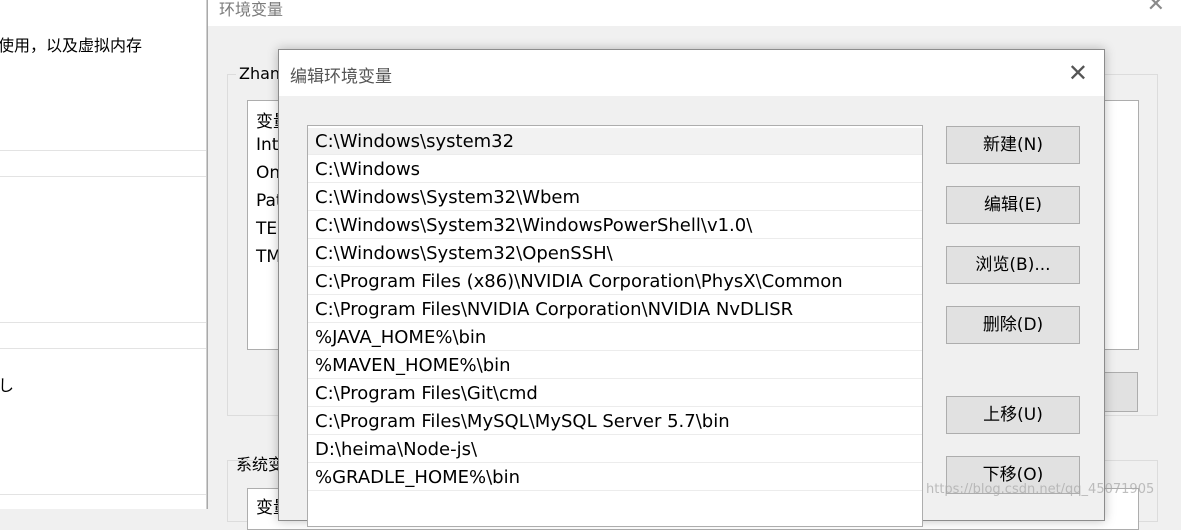 The height and width of the screenshot is (530, 1181). Describe the element at coordinates (615, 365) in the screenshot. I see `path-item: %MAVEN_HOME%\bin` at that location.